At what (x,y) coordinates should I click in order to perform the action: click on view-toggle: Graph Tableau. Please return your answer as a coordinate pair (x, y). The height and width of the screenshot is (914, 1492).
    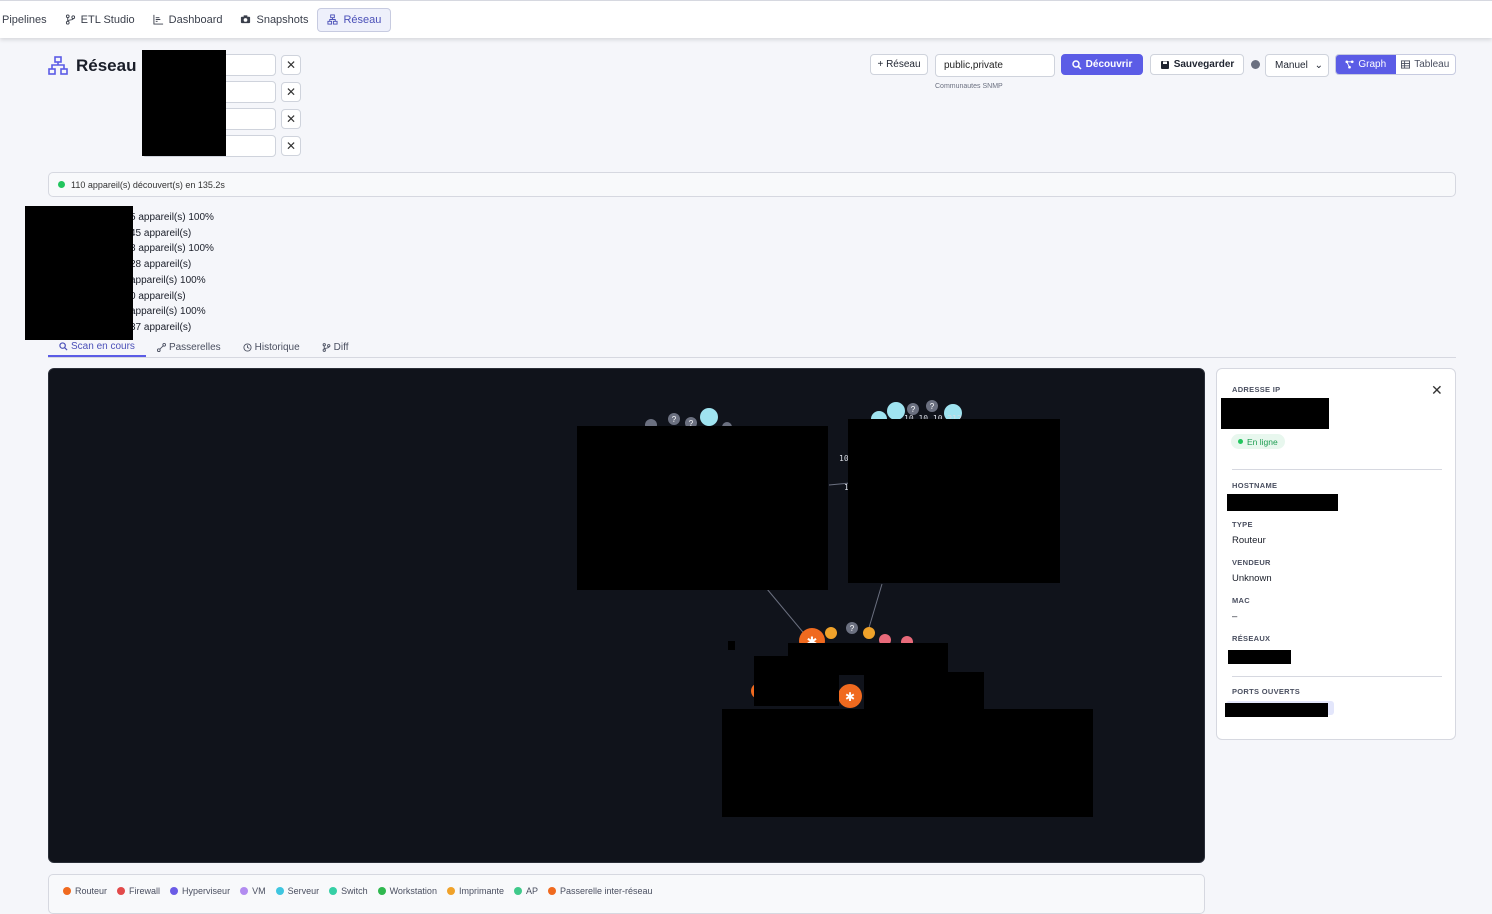
    Looking at the image, I should click on (1395, 64).